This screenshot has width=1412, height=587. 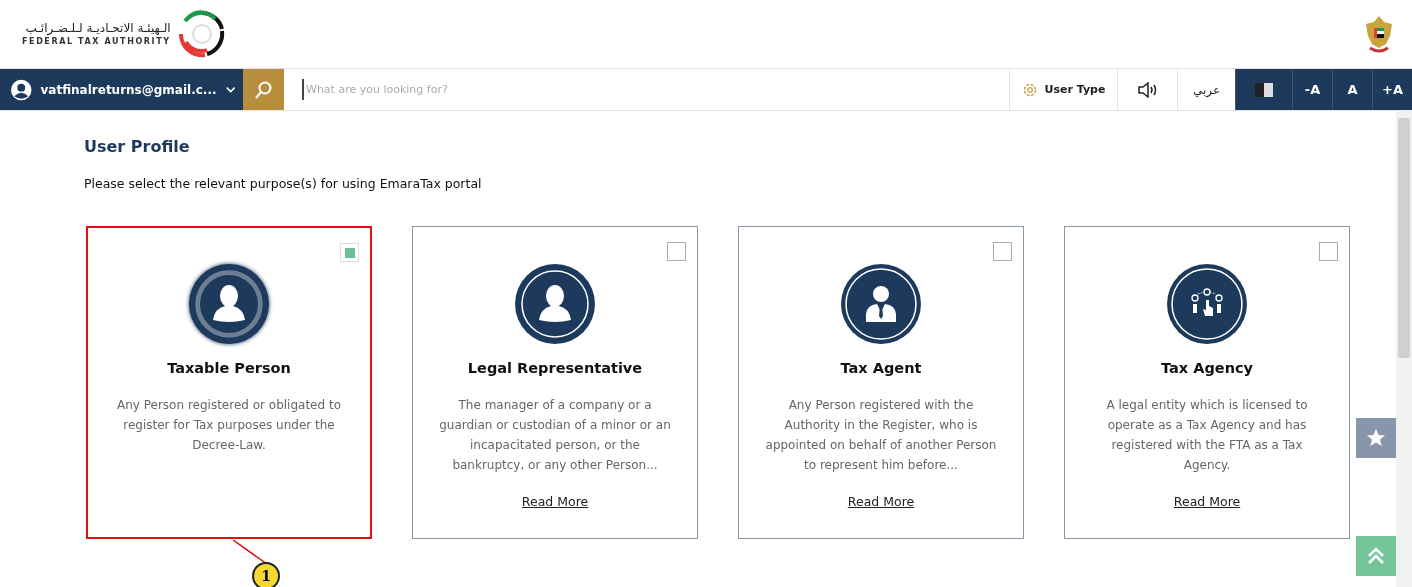 I want to click on font-size-button: +A, so click(x=1392, y=89).